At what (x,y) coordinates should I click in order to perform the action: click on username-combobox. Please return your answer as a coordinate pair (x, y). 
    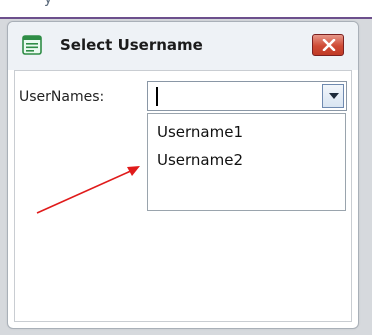
    Looking at the image, I should click on (247, 96).